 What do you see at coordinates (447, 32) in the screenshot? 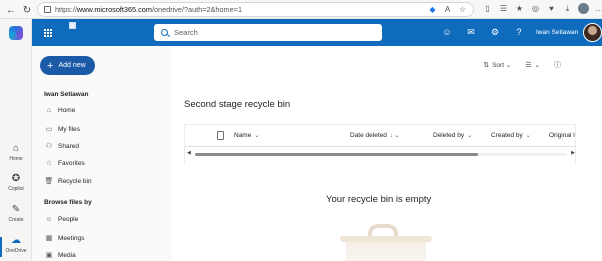
I see `copilot-header-icon: ☺` at bounding box center [447, 32].